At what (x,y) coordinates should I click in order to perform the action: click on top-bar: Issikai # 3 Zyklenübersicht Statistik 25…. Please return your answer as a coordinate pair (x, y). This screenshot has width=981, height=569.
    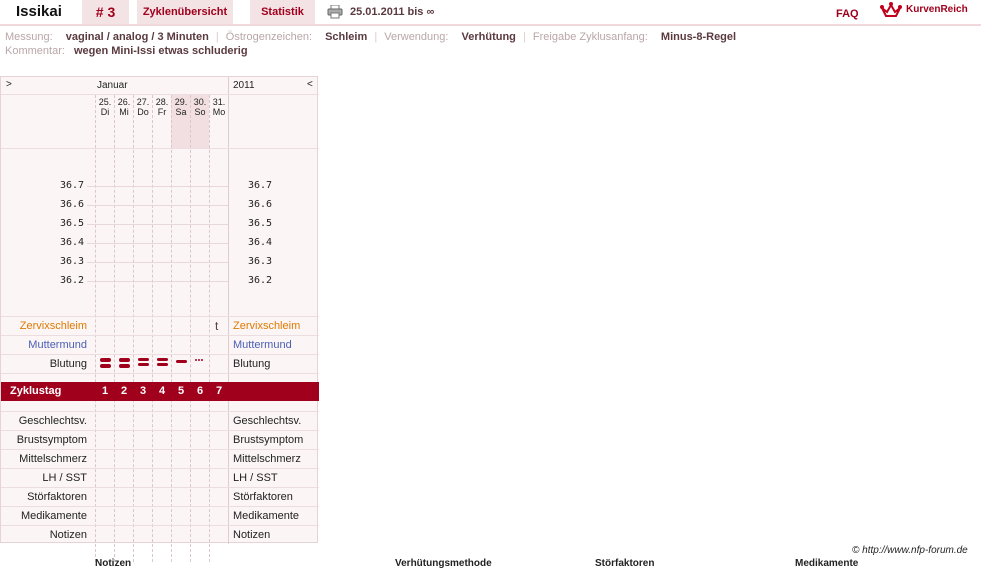
    Looking at the image, I should click on (490, 13).